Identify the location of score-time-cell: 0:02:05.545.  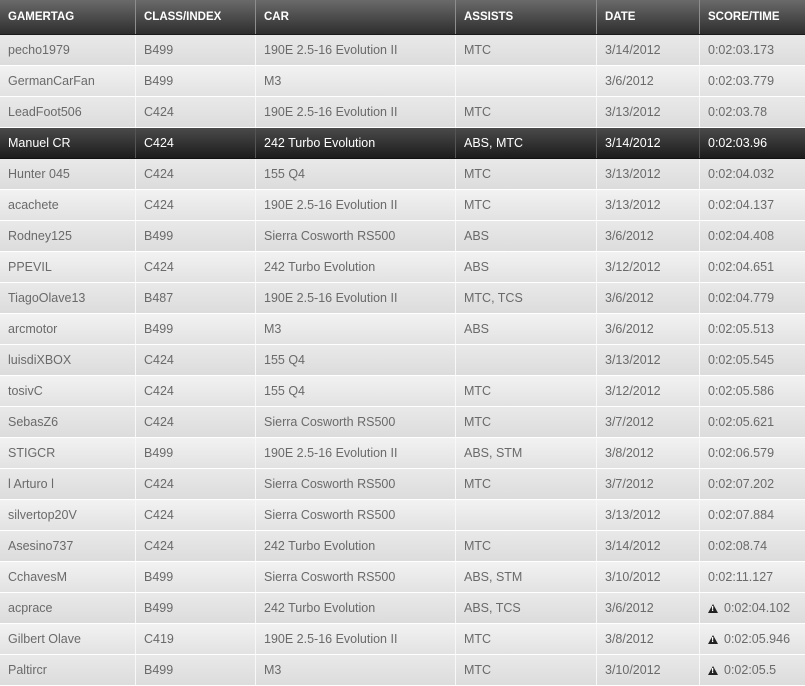
(741, 360).